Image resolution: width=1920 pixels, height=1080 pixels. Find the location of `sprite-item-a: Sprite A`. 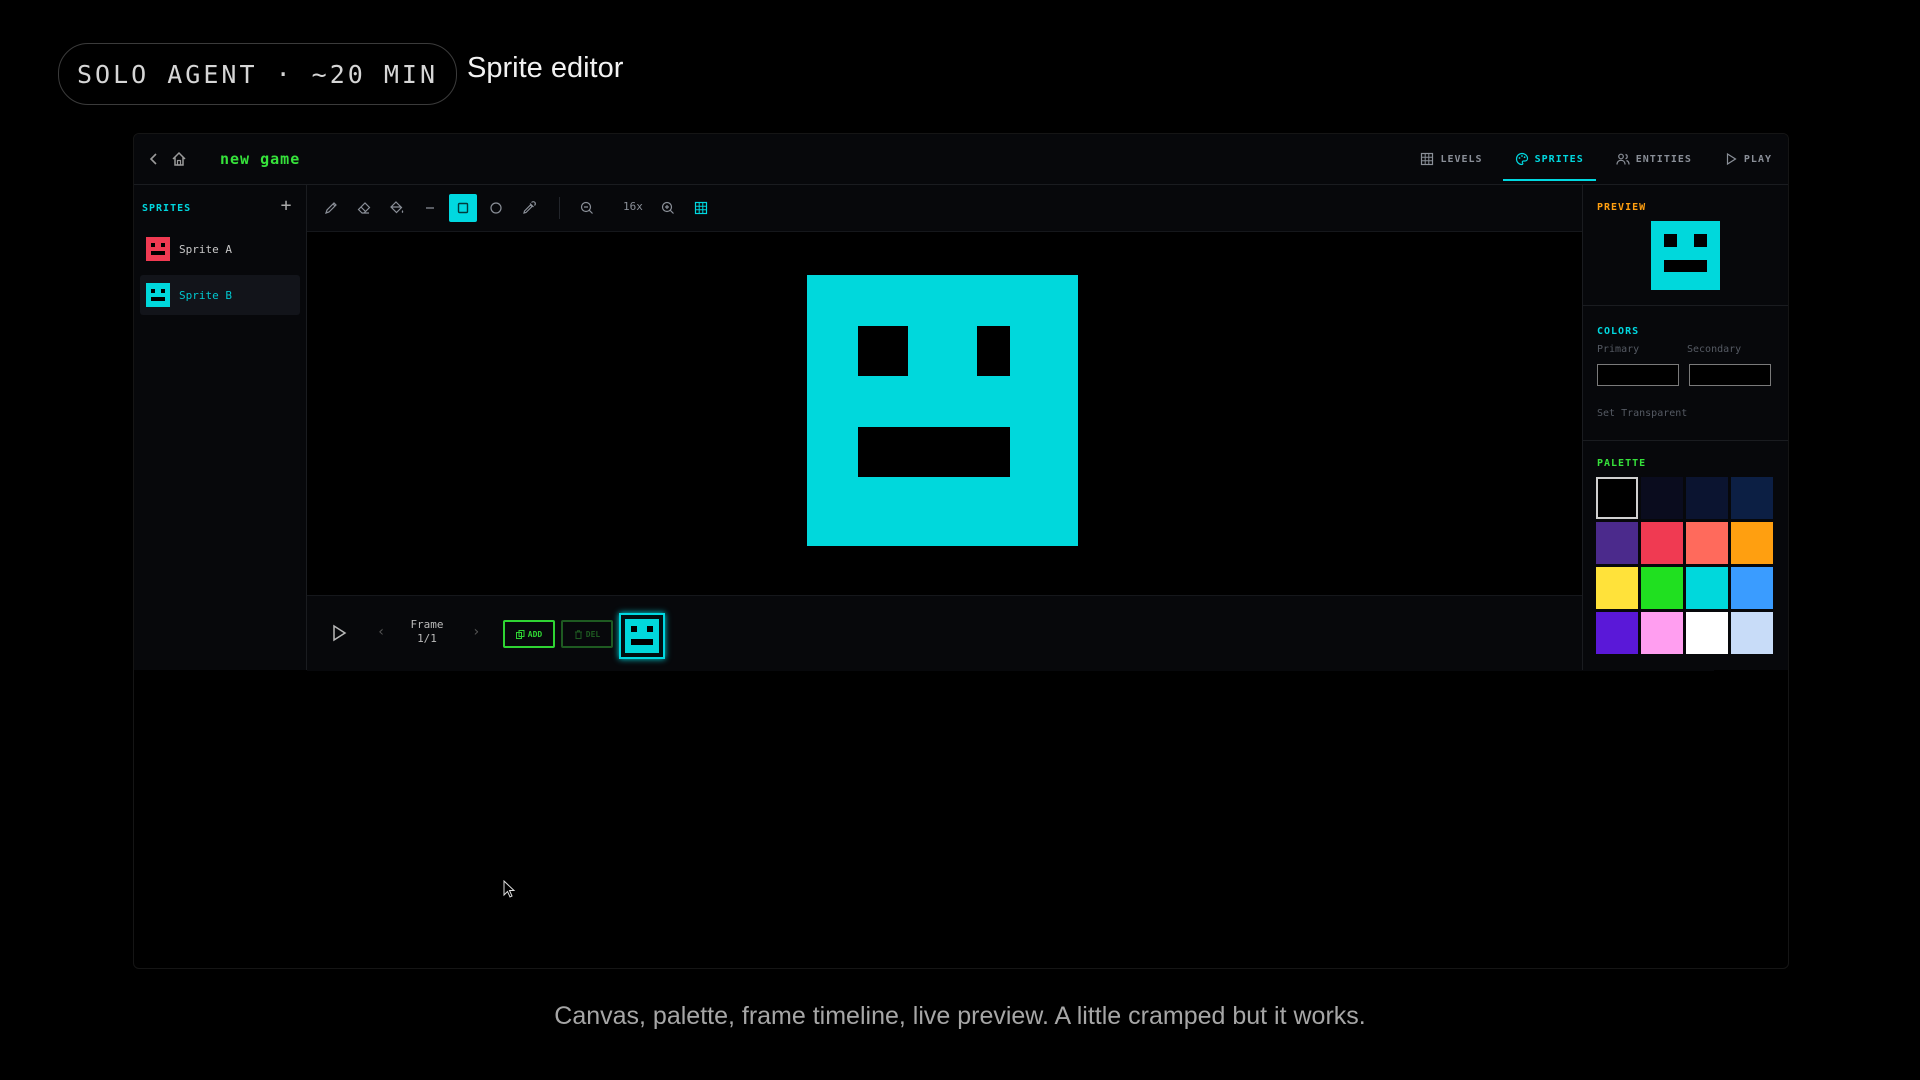

sprite-item-a: Sprite A is located at coordinates (220, 249).